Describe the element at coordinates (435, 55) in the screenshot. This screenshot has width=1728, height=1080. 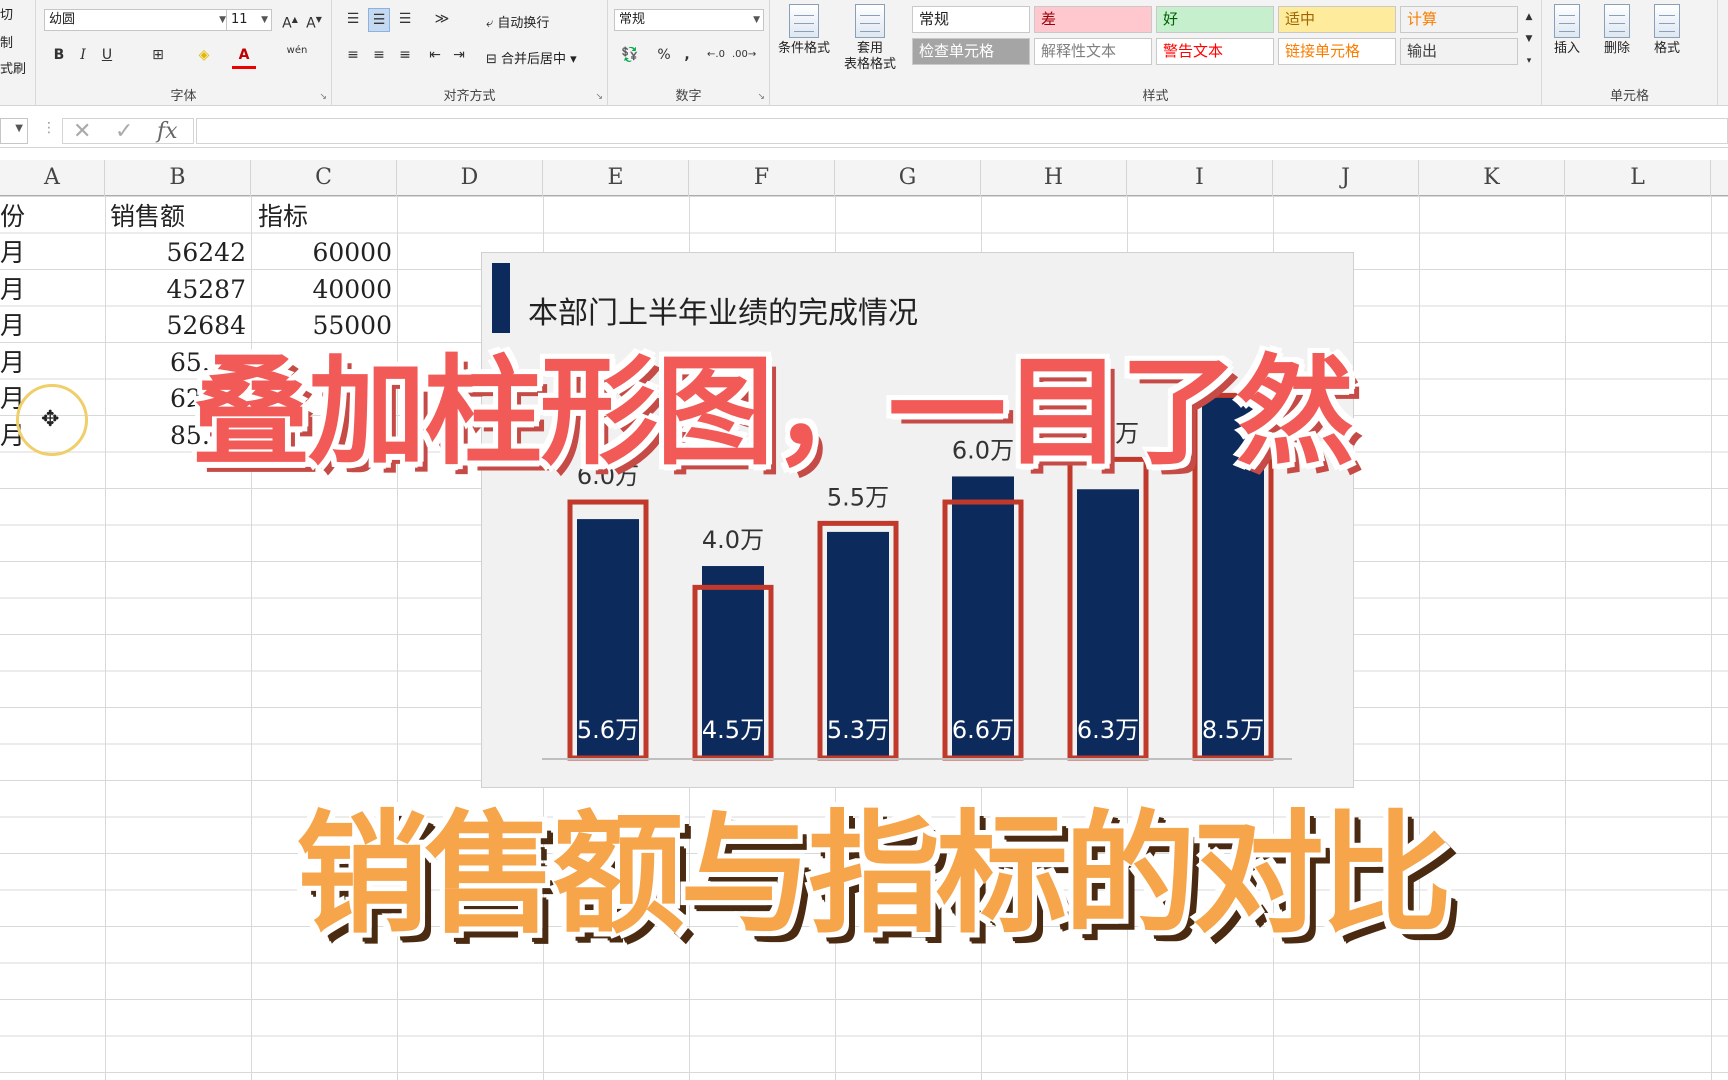
I see `decrease-indent-icon: ⇤` at that location.